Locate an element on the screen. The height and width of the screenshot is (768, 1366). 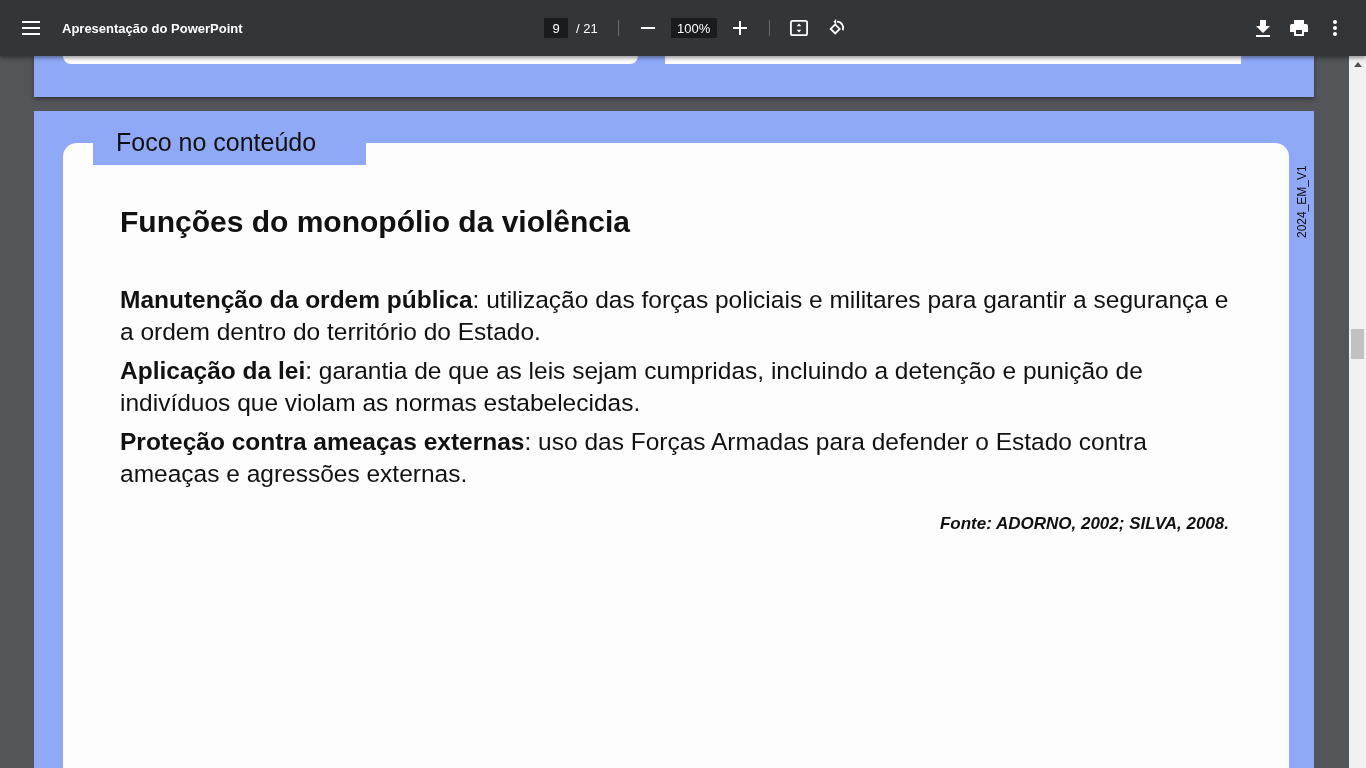
paragraph: Aplicação da lei: garantia de que as leis sejam cumpridas, incluindo a detenção e punição de indivíduos que violam as normas estabelecidas. is located at coordinates (632, 387).